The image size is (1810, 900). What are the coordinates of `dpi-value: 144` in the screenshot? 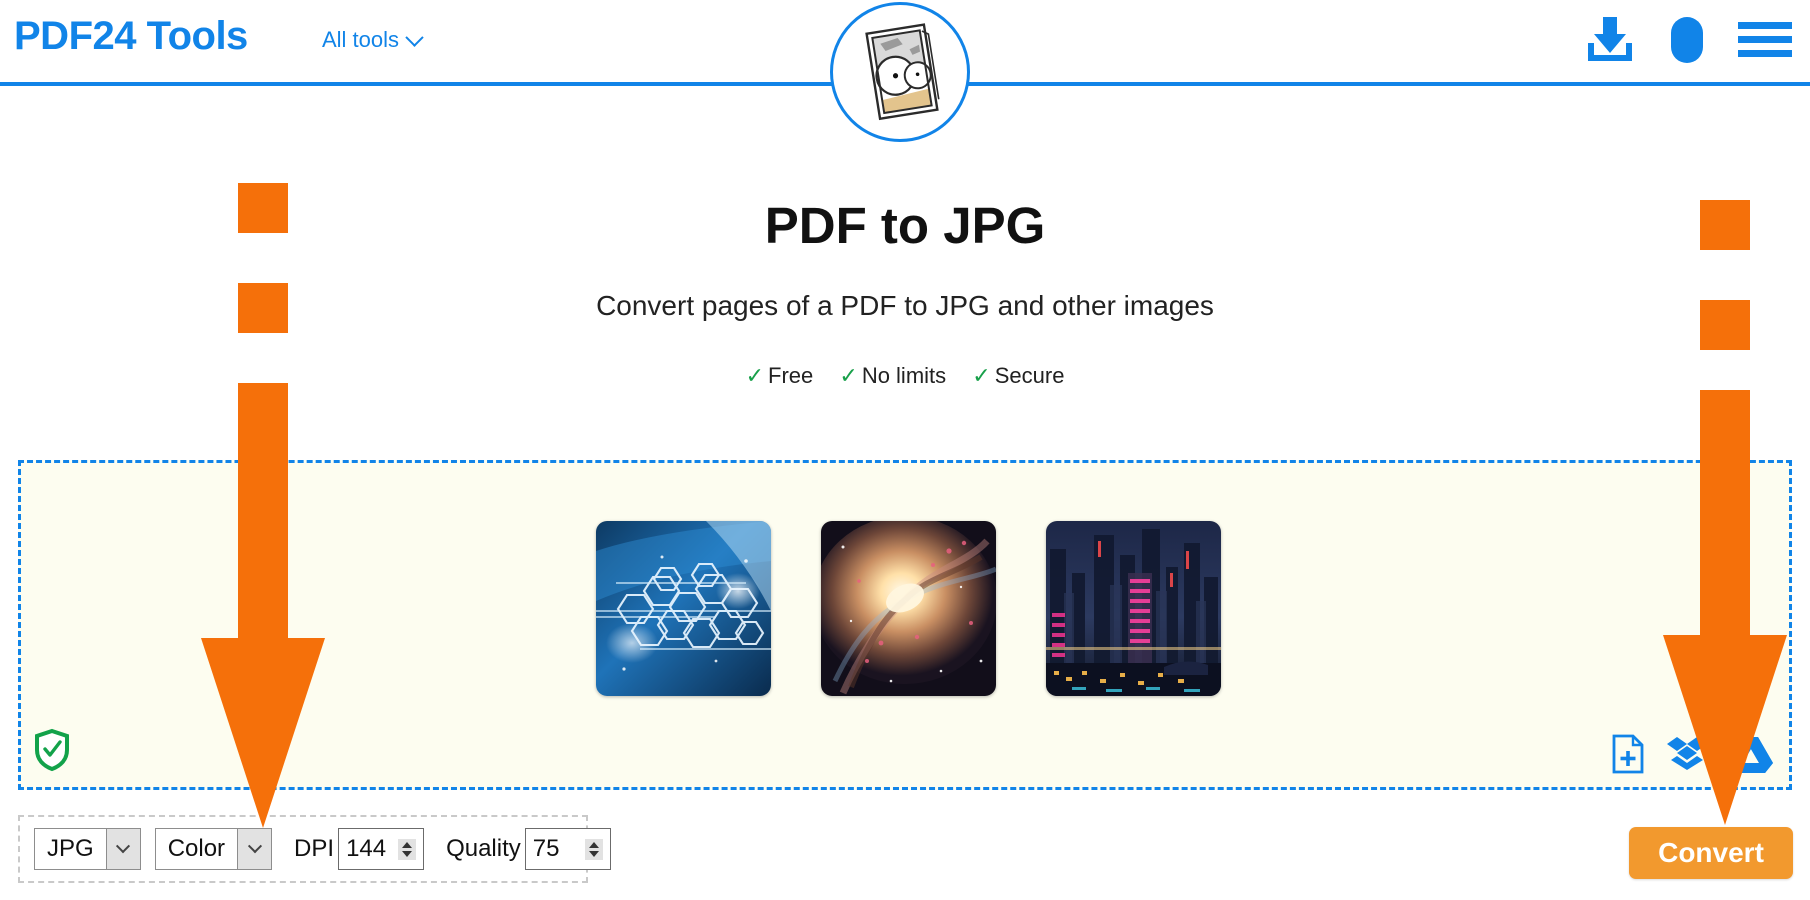 It's located at (366, 848).